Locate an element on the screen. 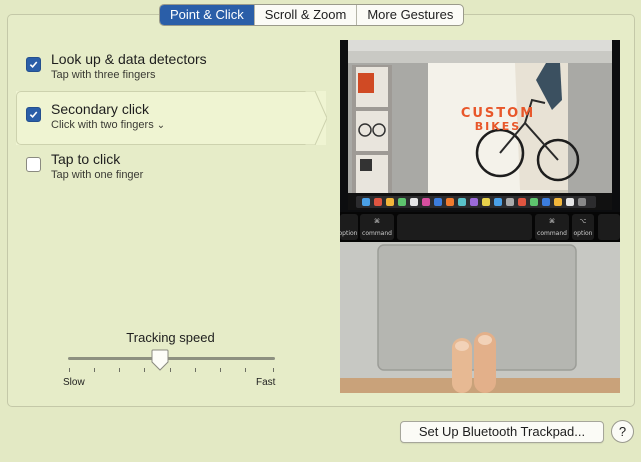 The width and height of the screenshot is (641, 462). tracking-speed-label: Tracking speed is located at coordinates (170, 337).